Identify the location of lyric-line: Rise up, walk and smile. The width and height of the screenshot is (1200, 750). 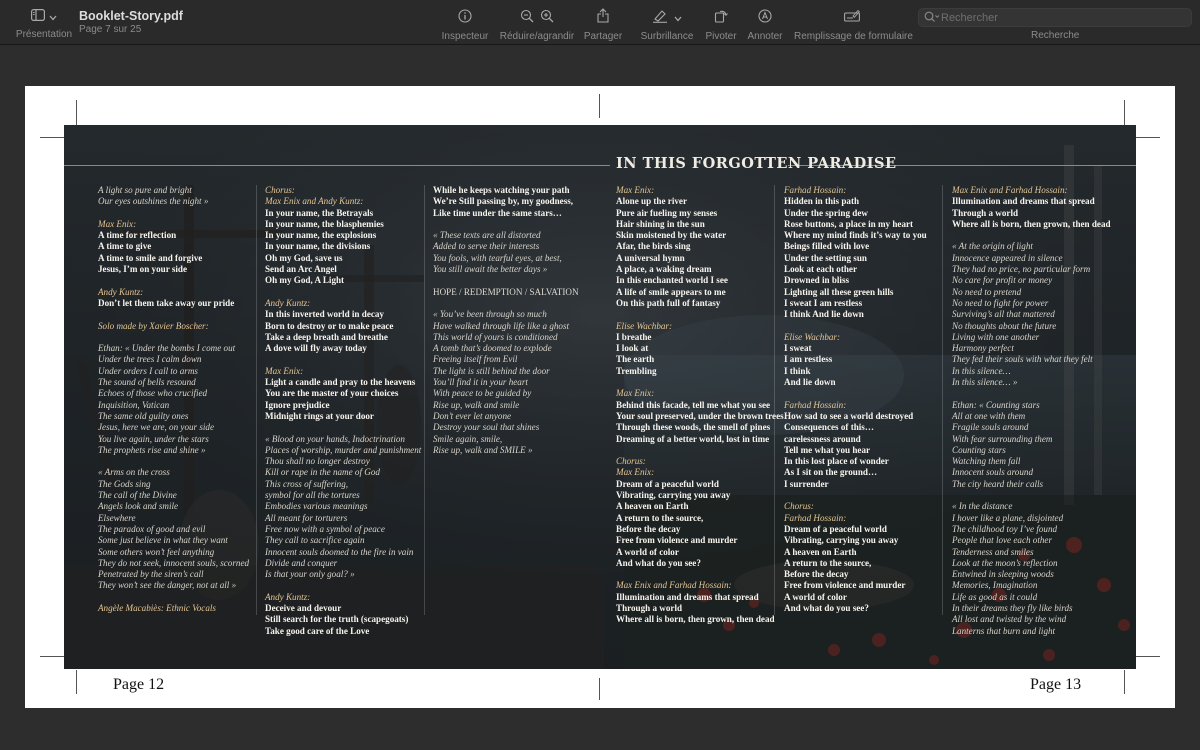
(476, 404).